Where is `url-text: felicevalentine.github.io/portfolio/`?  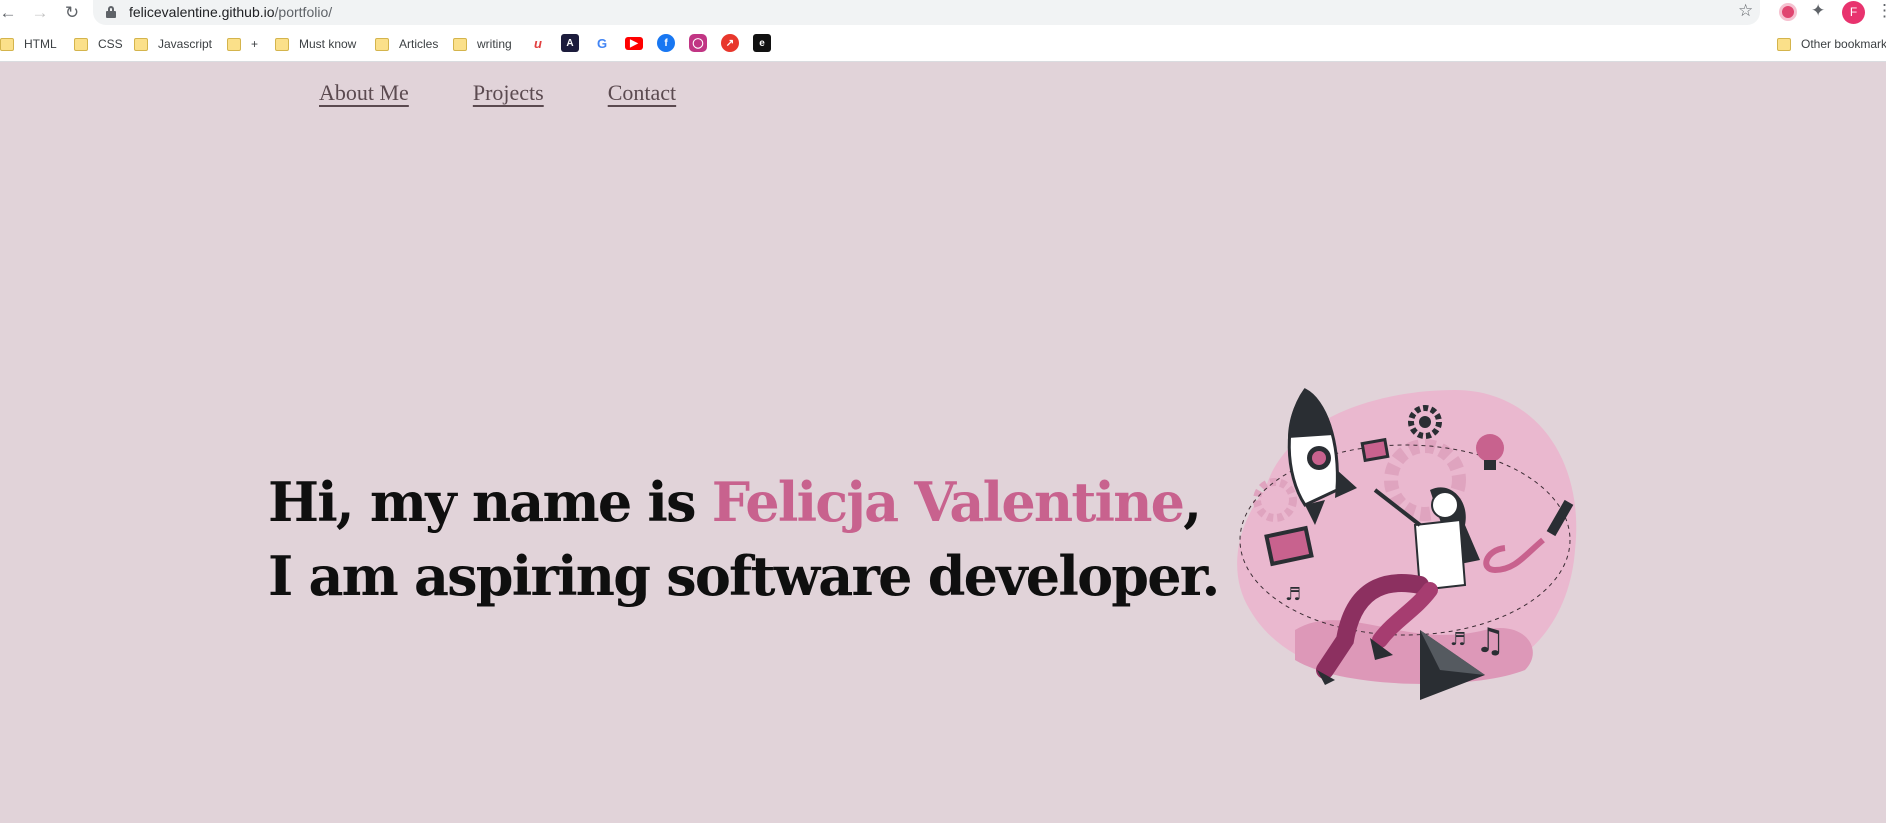 url-text: felicevalentine.github.io/portfolio/ is located at coordinates (230, 12).